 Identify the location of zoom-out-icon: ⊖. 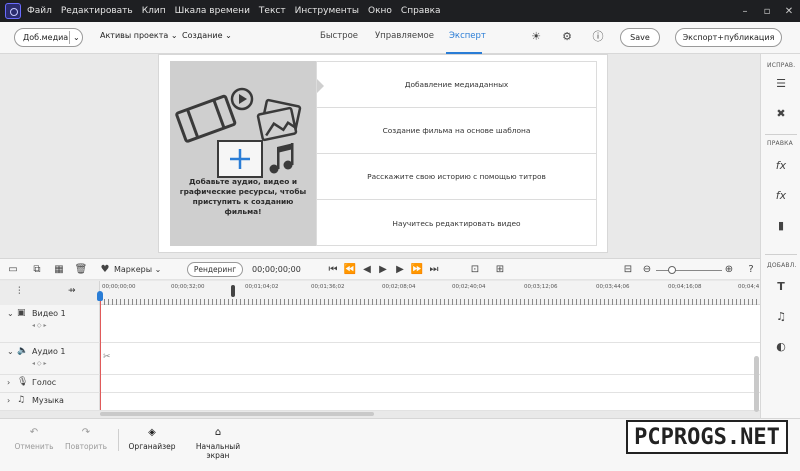
(647, 270).